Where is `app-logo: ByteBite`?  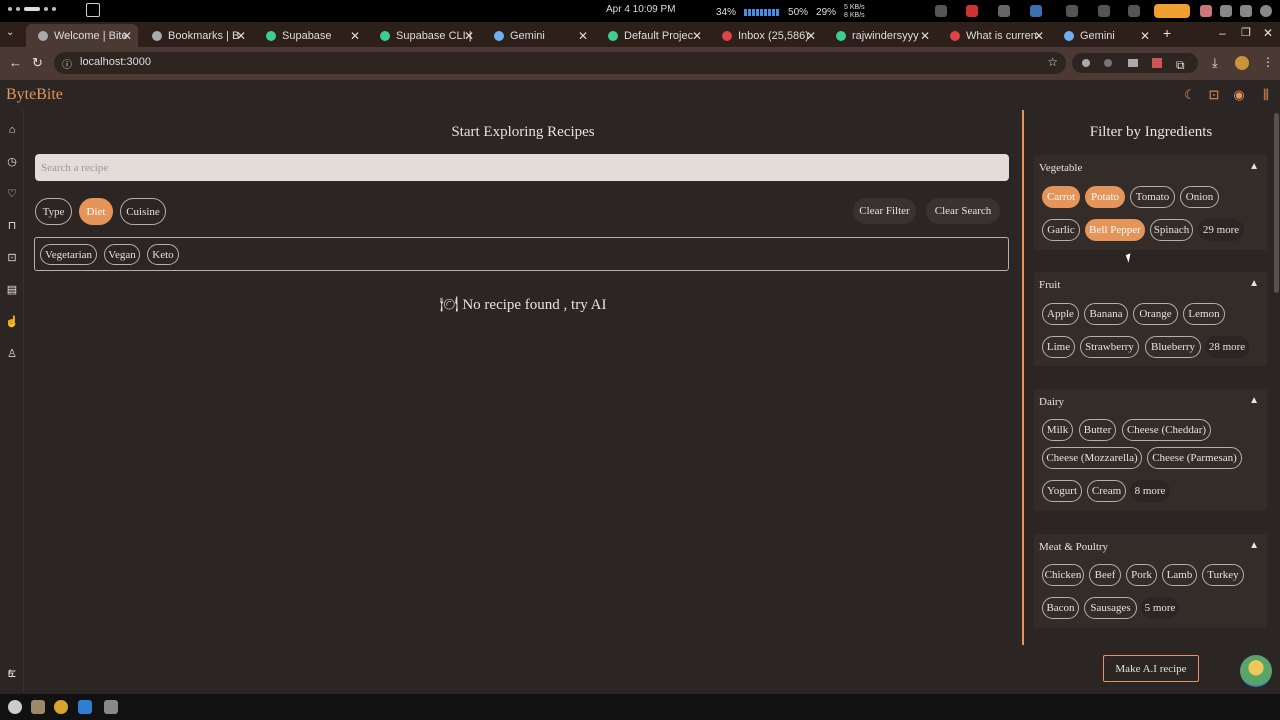
app-logo: ByteBite is located at coordinates (34, 95).